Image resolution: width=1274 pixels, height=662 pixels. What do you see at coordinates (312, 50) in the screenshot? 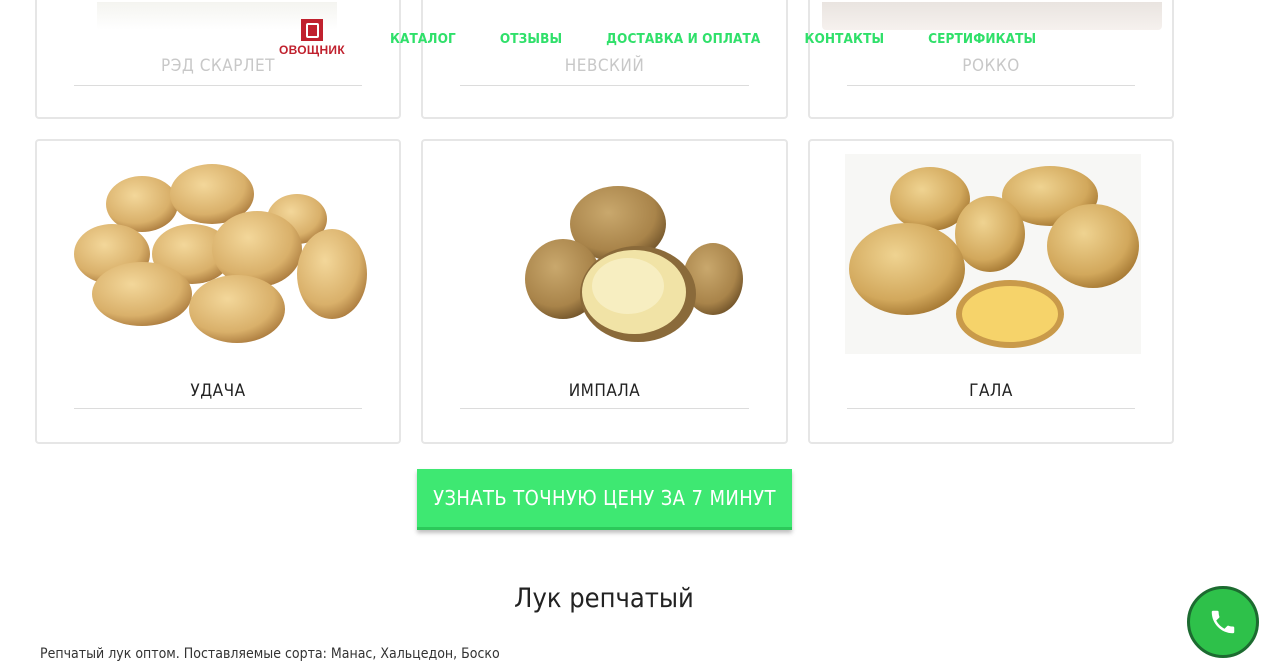
I see `logo-text: ОВОЩНИК` at bounding box center [312, 50].